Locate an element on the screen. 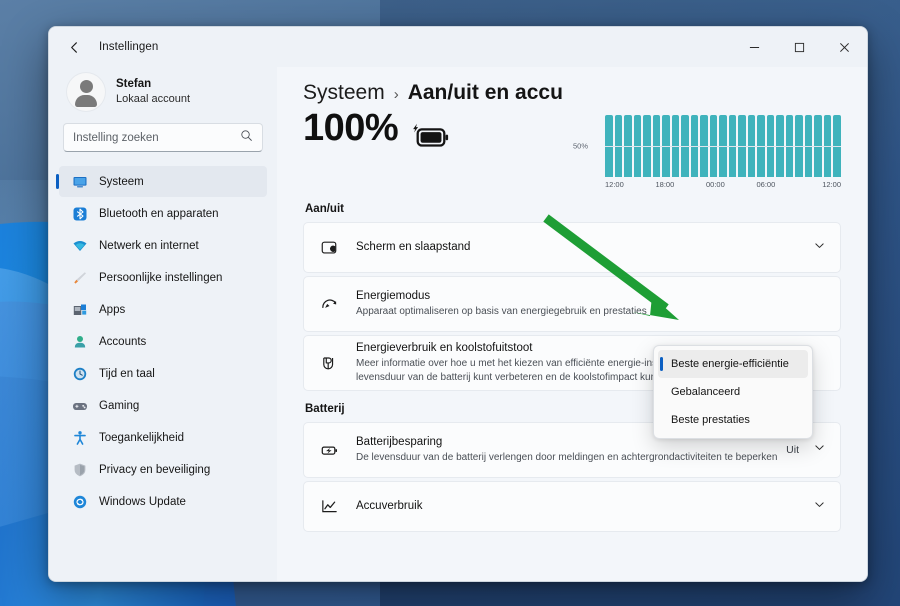 The width and height of the screenshot is (900, 606). dropdown-option-beste-energie-efficientie: Beste energie-efficiëntie is located at coordinates (733, 364).